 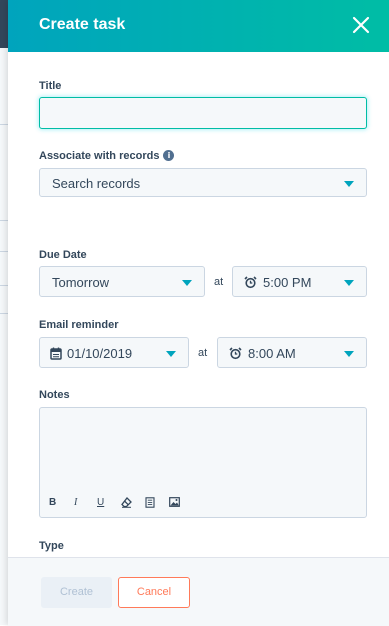 I want to click on panel-header: Create task, so click(x=198, y=26).